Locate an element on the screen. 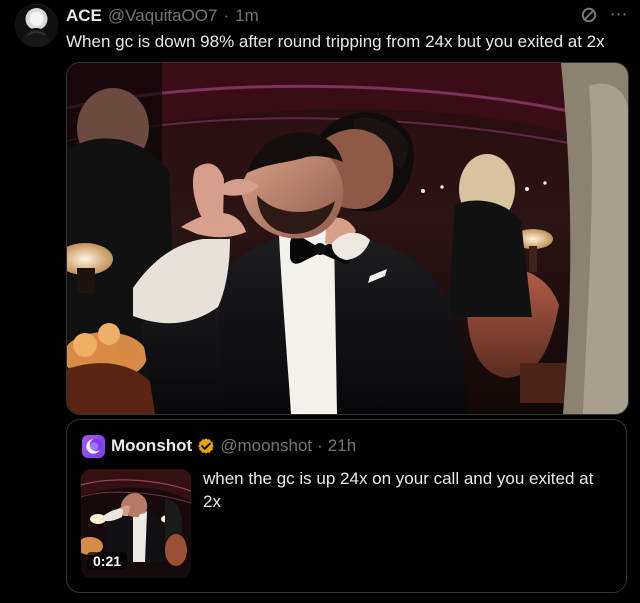  author-avatar-image is located at coordinates (36, 25).